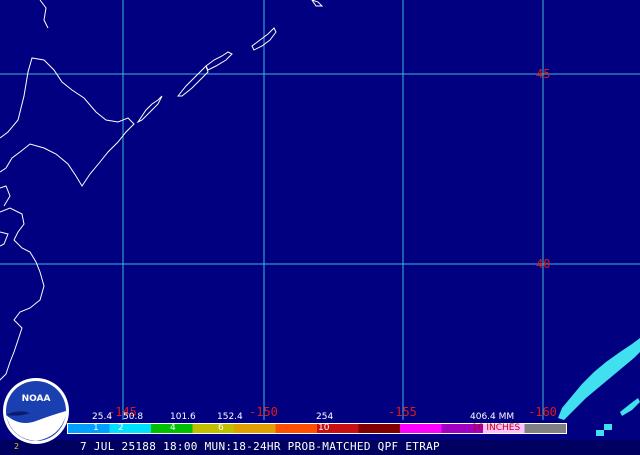 This screenshot has height=455, width=640. Describe the element at coordinates (543, 264) in the screenshot. I see `lat-label-40: 40` at that location.